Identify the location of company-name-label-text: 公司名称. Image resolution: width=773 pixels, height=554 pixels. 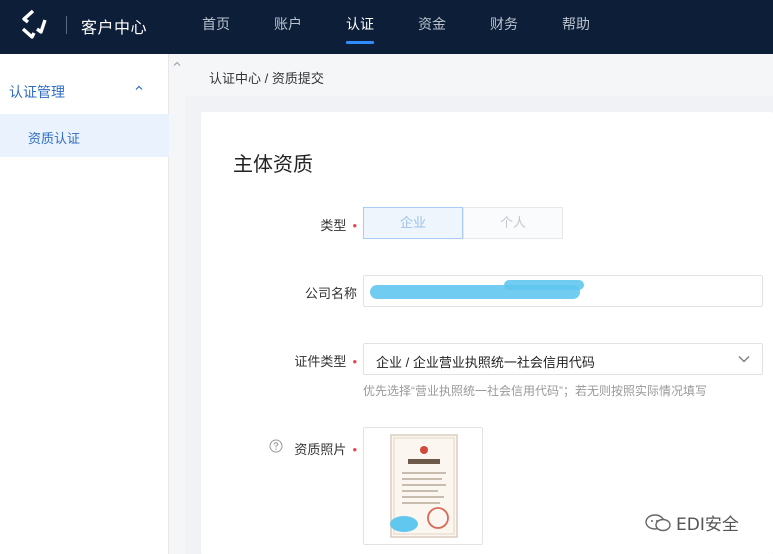
(330, 293).